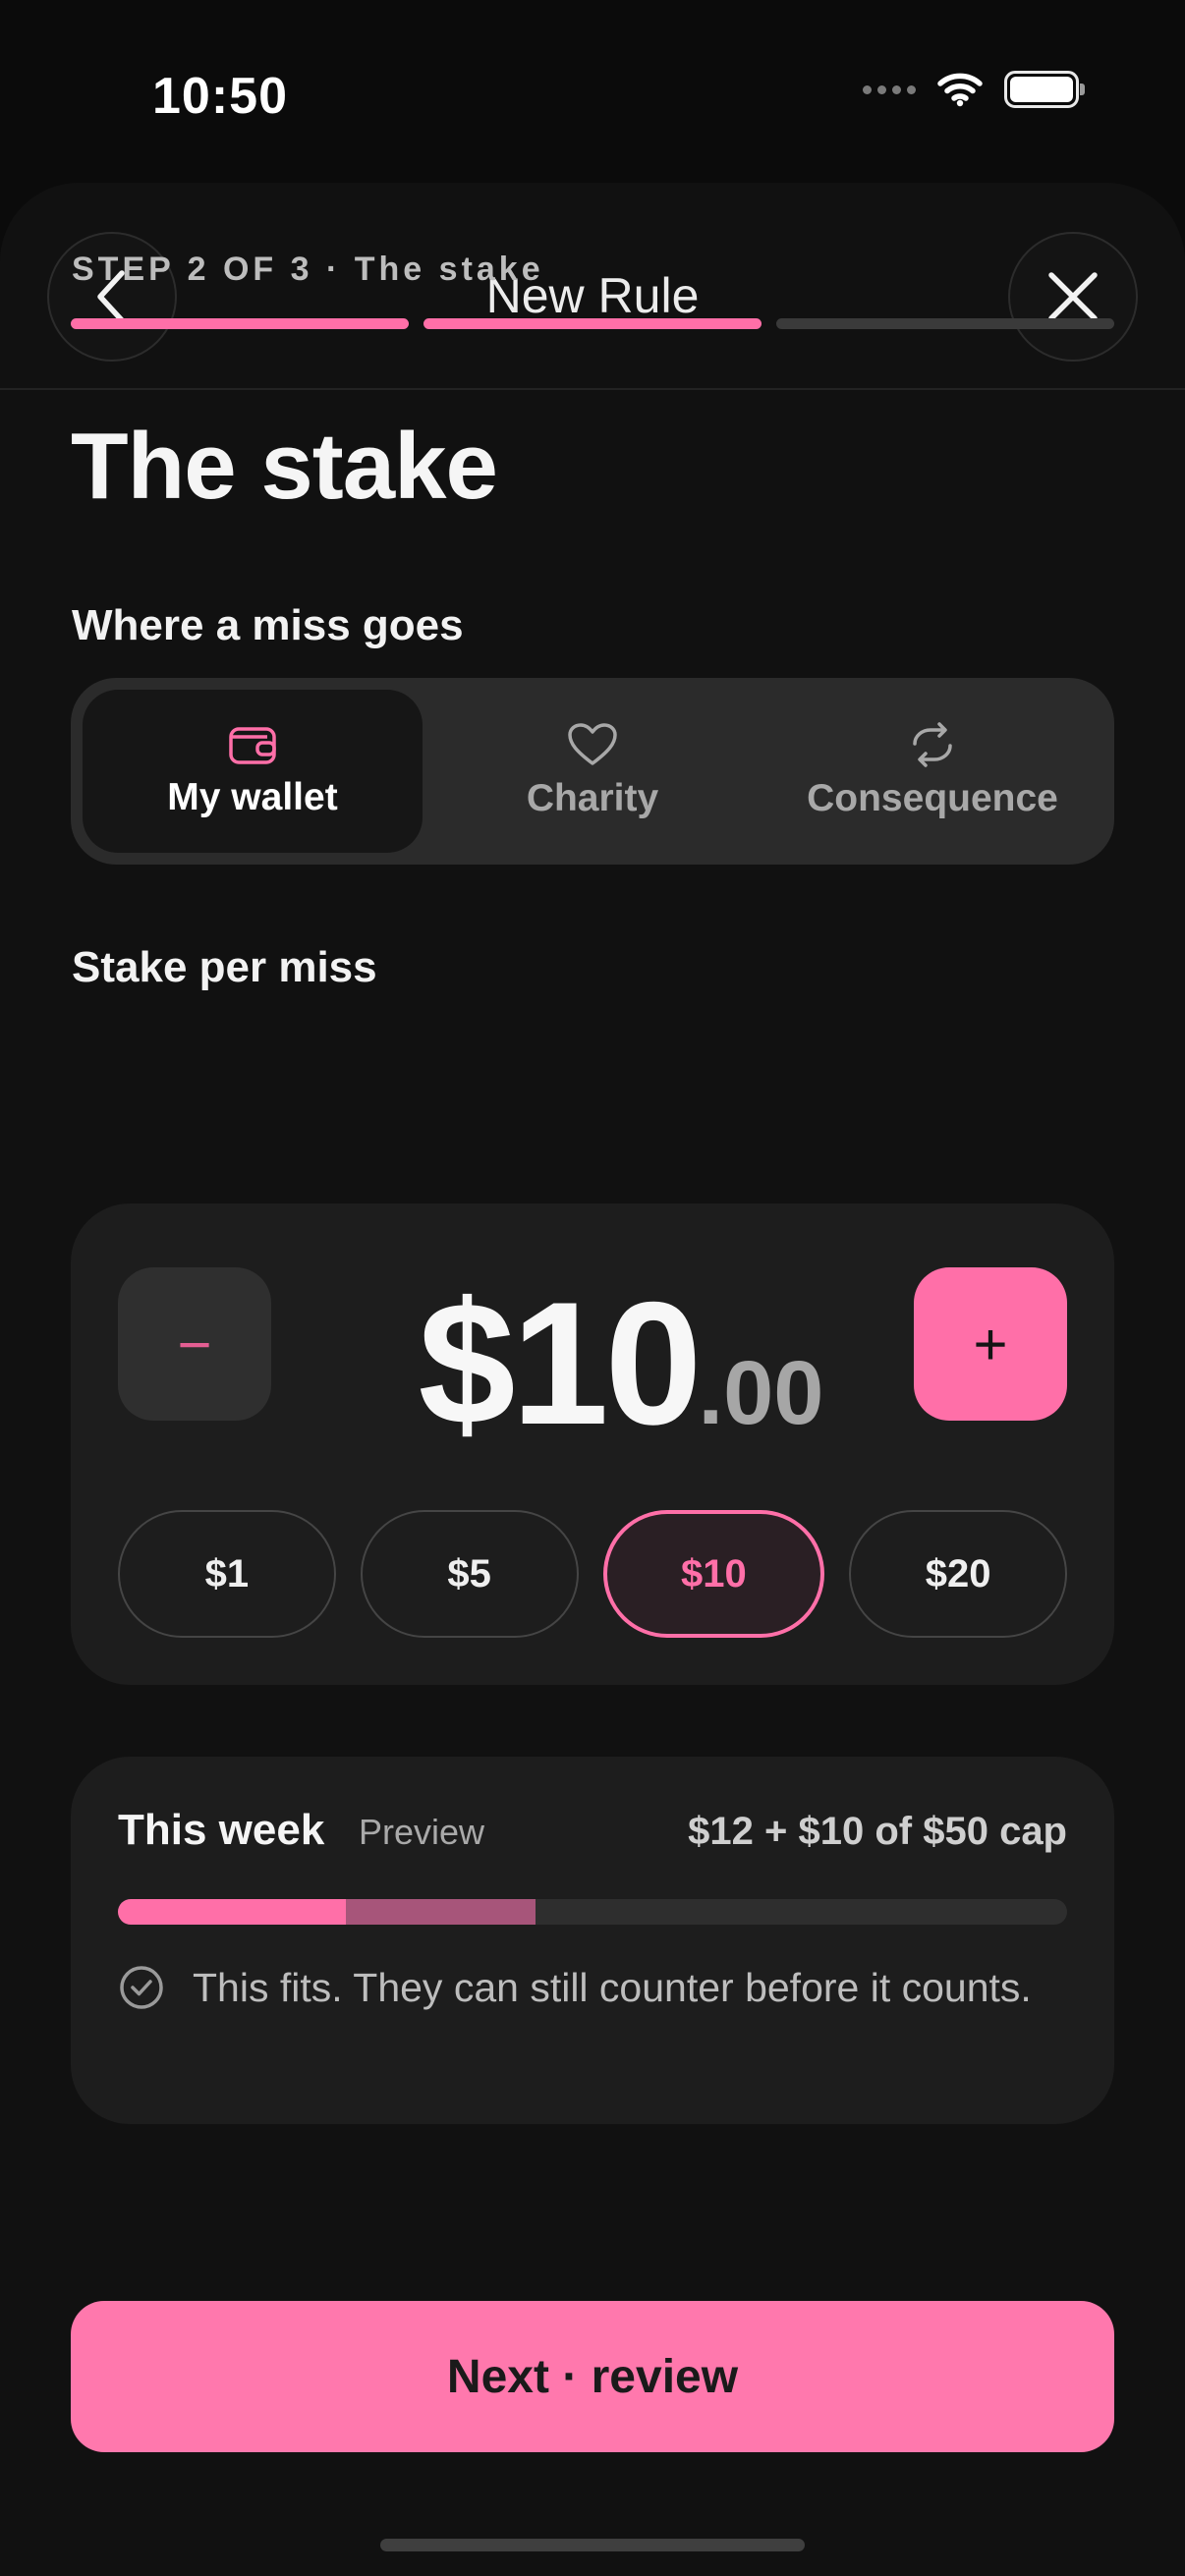  Describe the element at coordinates (253, 771) in the screenshot. I see `destination-option-wallet: My wallet` at that location.